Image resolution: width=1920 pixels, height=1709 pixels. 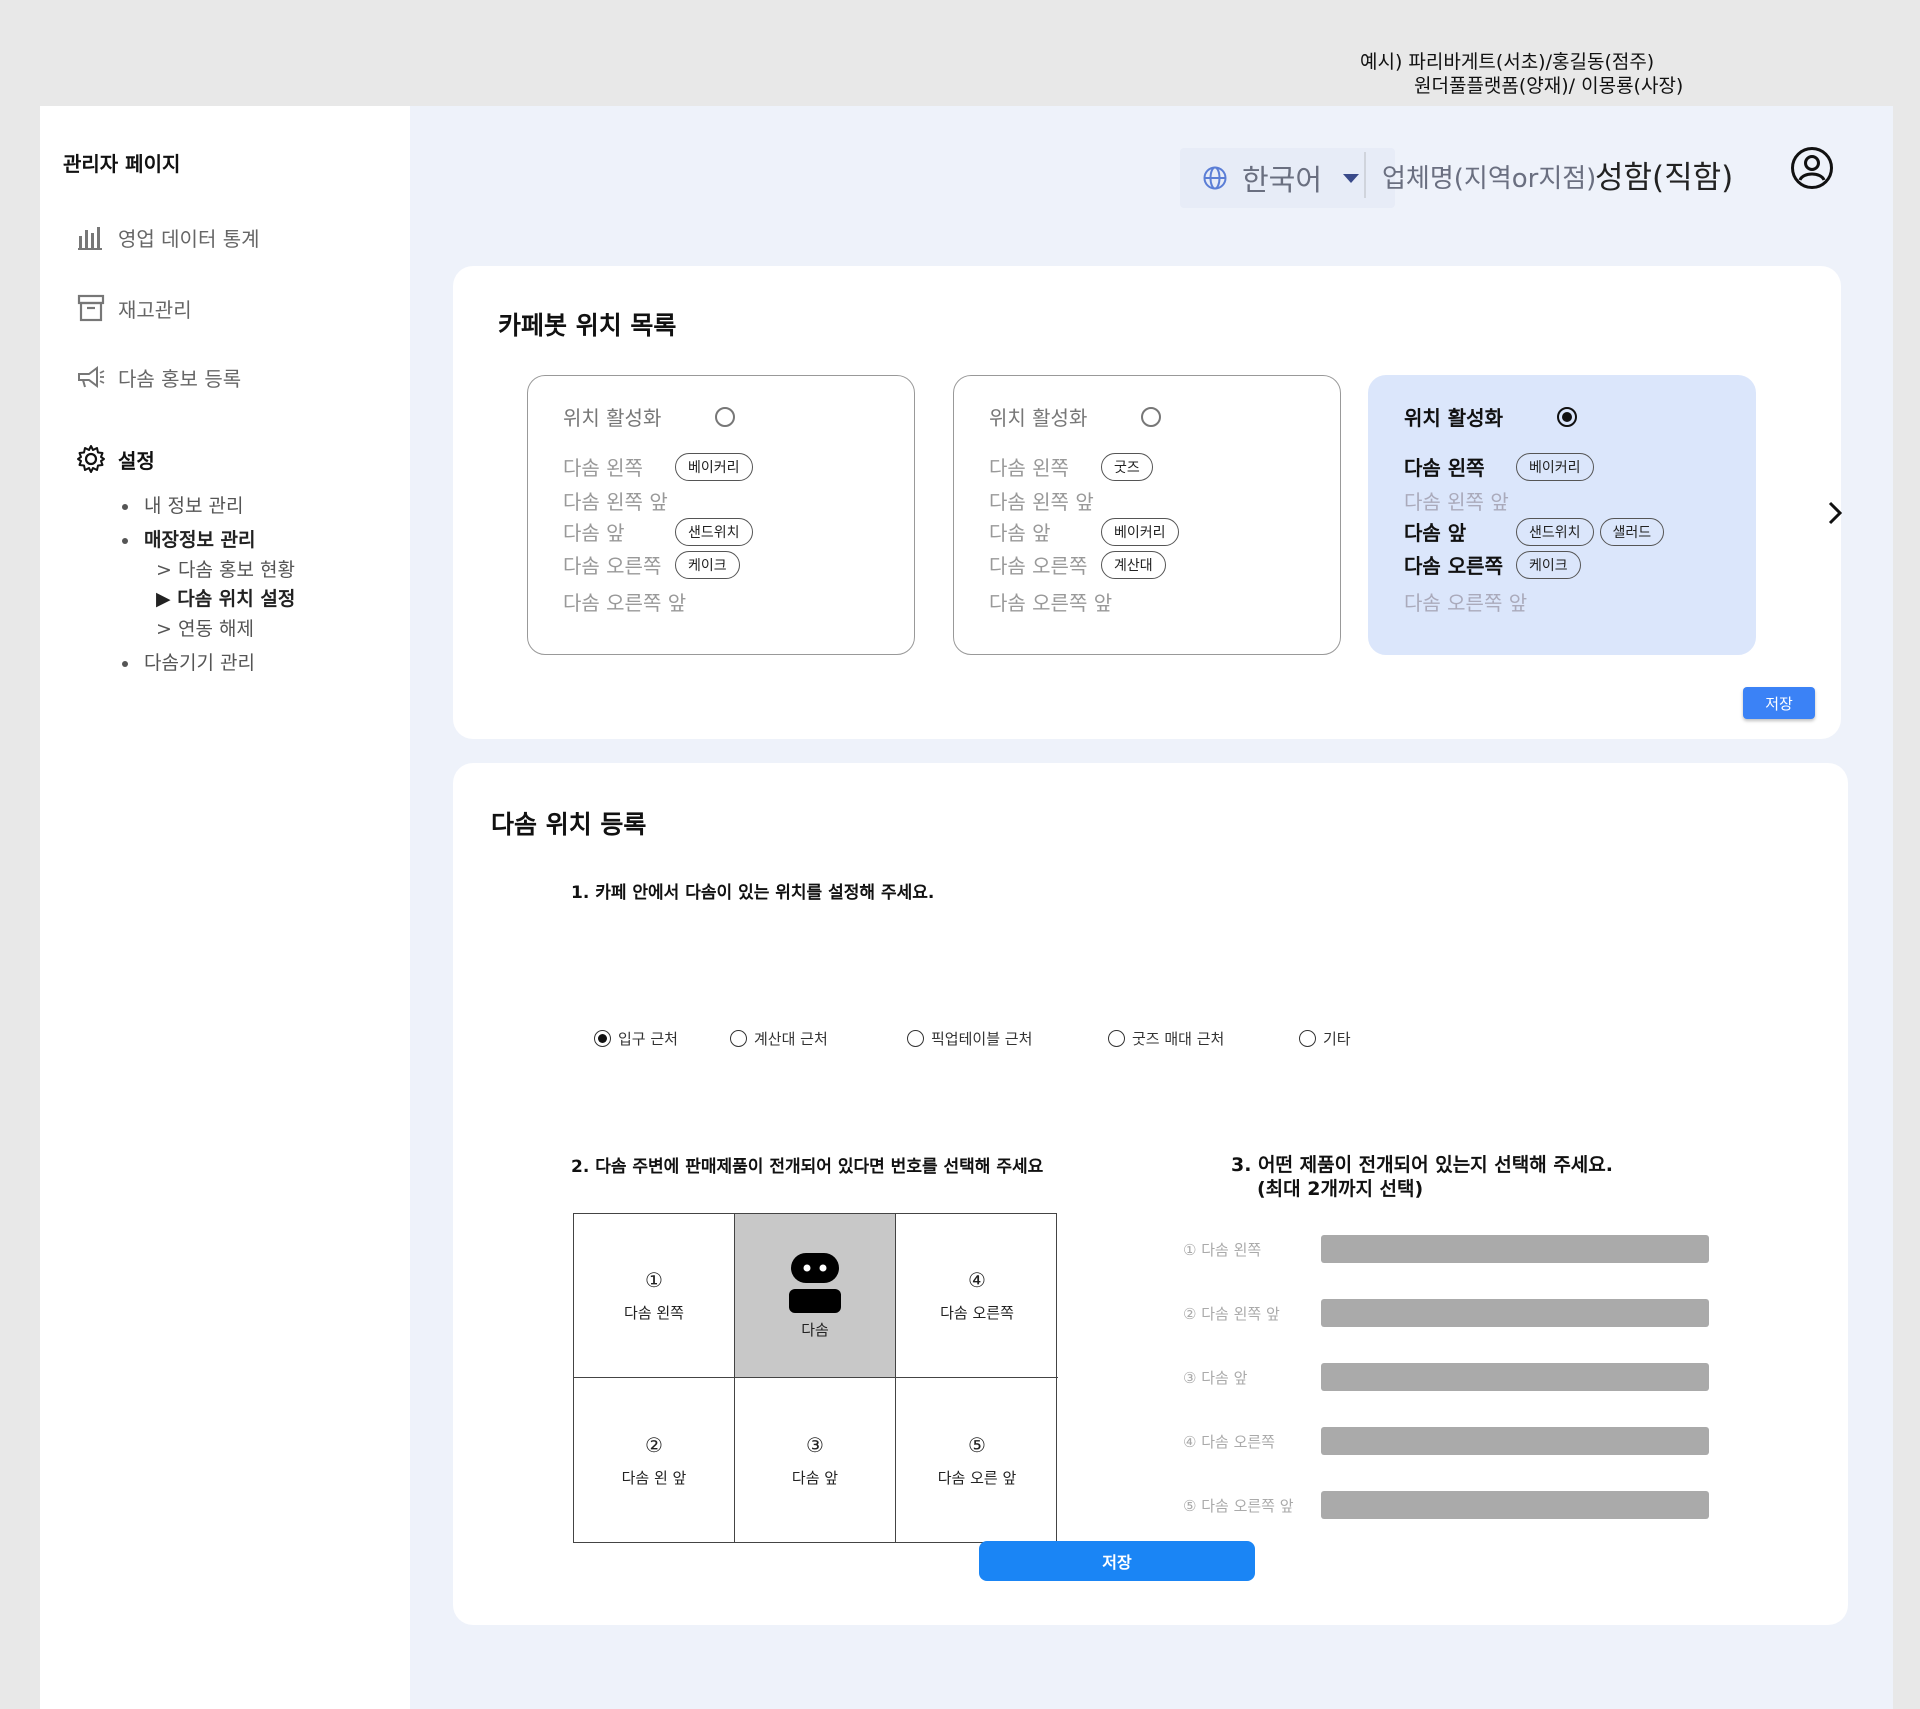 I want to click on cell-number: ⑤, so click(x=977, y=1444).